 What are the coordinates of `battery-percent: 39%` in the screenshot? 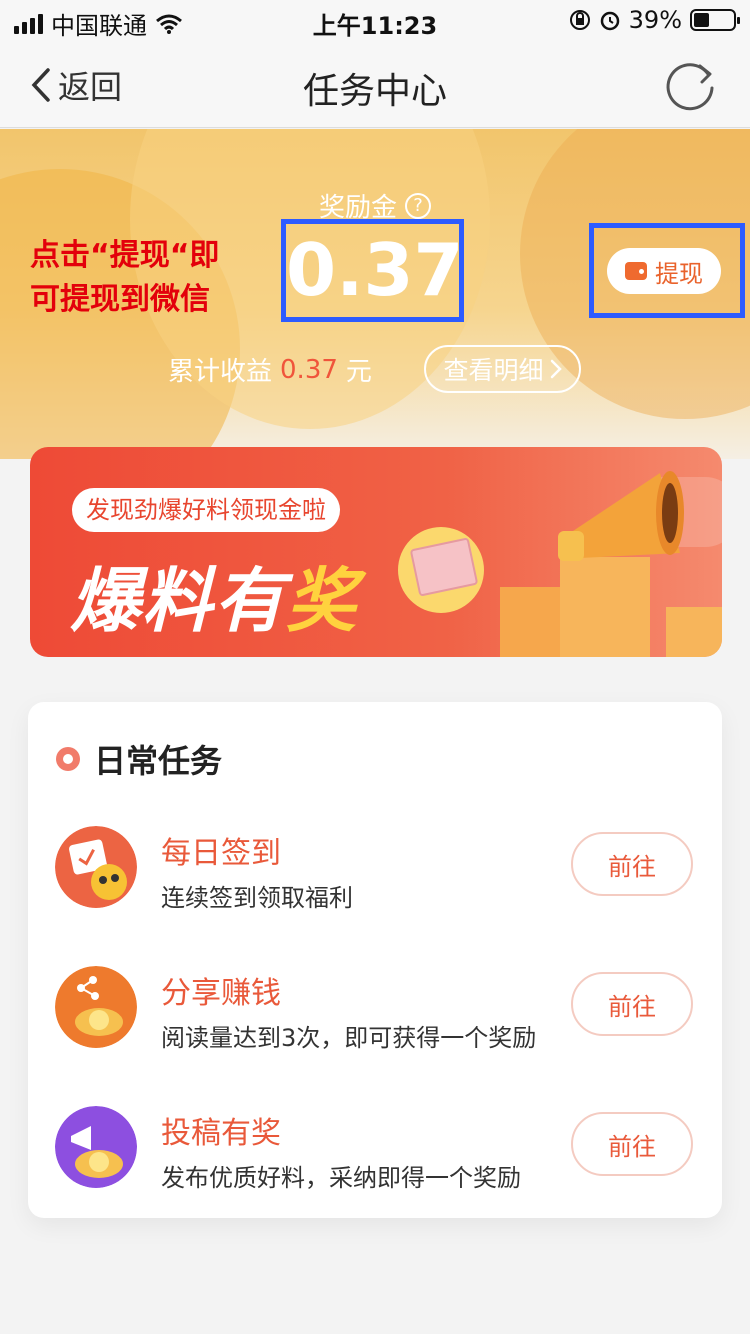 It's located at (655, 20).